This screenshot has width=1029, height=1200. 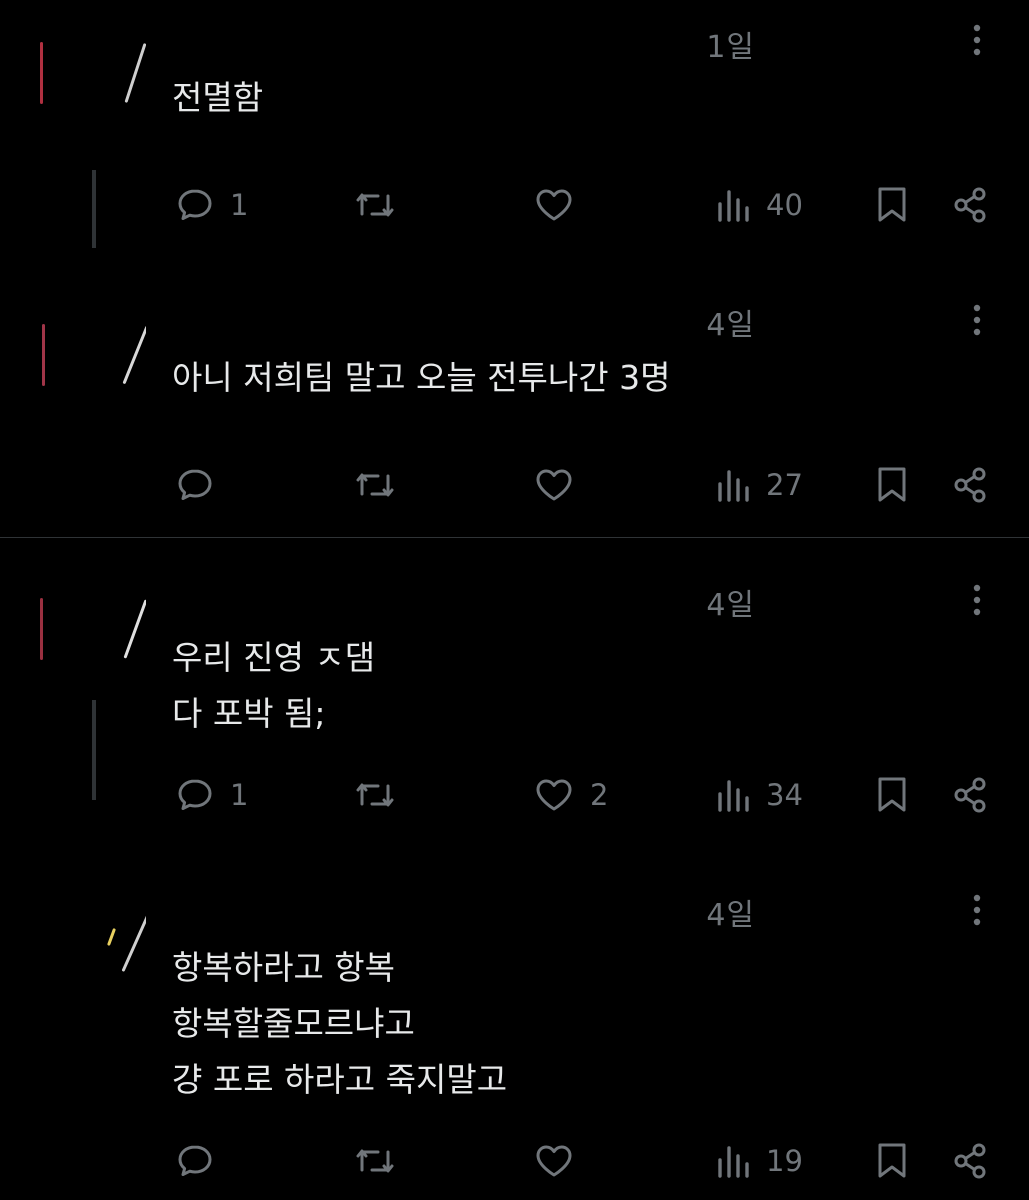 I want to click on views-count: 34, so click(x=784, y=795).